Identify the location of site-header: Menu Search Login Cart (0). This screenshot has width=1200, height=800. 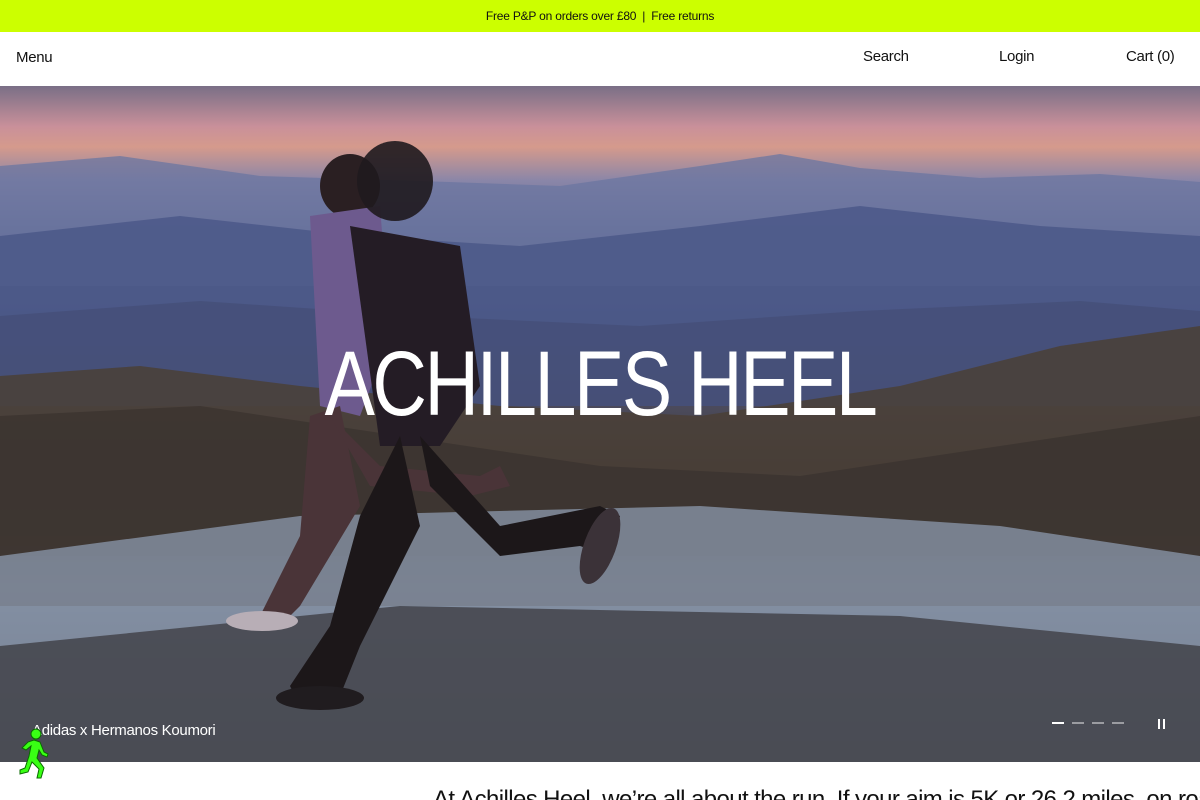
(600, 59).